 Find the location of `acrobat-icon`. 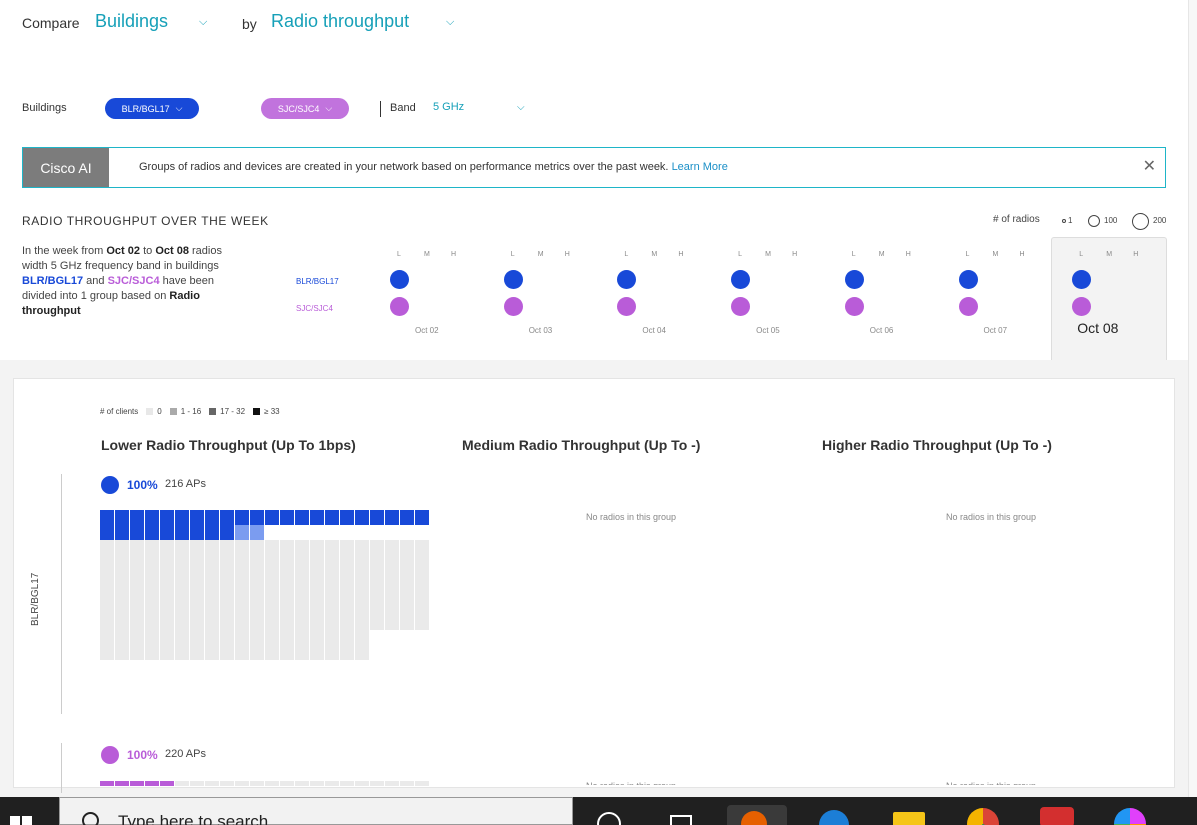

acrobat-icon is located at coordinates (1057, 816).